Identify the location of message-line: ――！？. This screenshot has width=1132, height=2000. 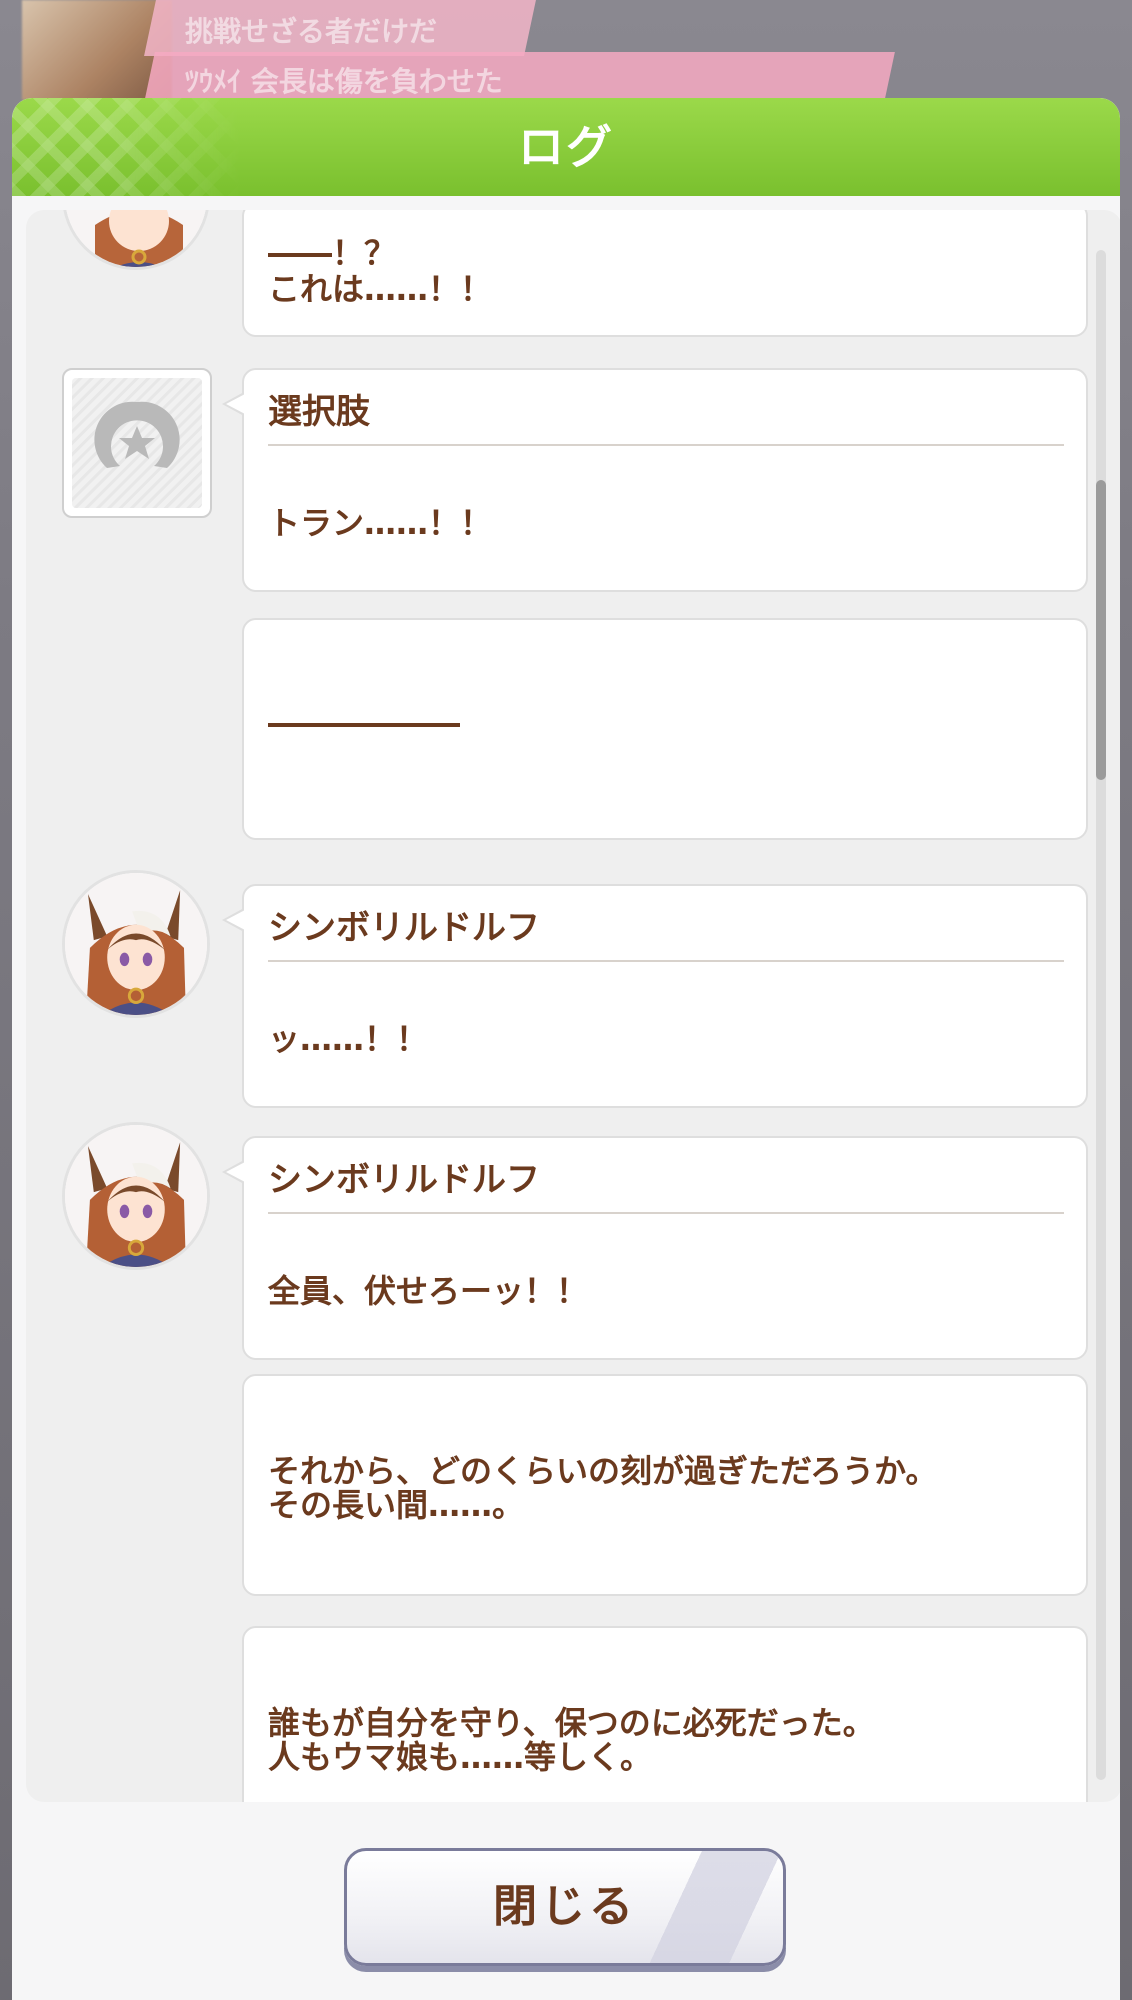
(332, 253).